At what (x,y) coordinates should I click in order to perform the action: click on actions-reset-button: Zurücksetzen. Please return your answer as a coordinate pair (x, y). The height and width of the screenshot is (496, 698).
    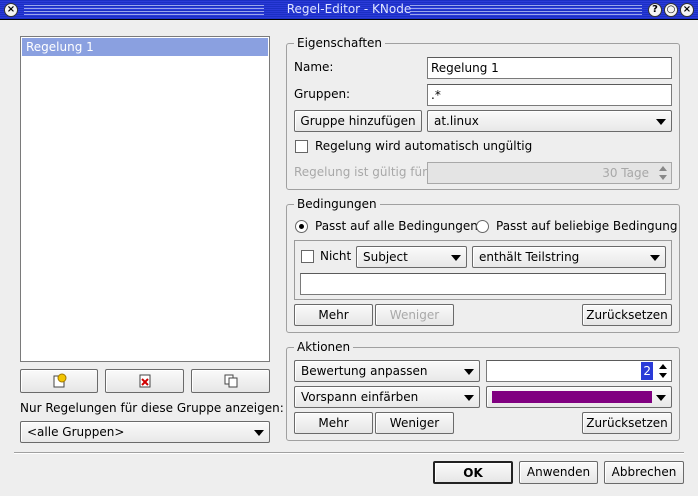
    Looking at the image, I should click on (627, 423).